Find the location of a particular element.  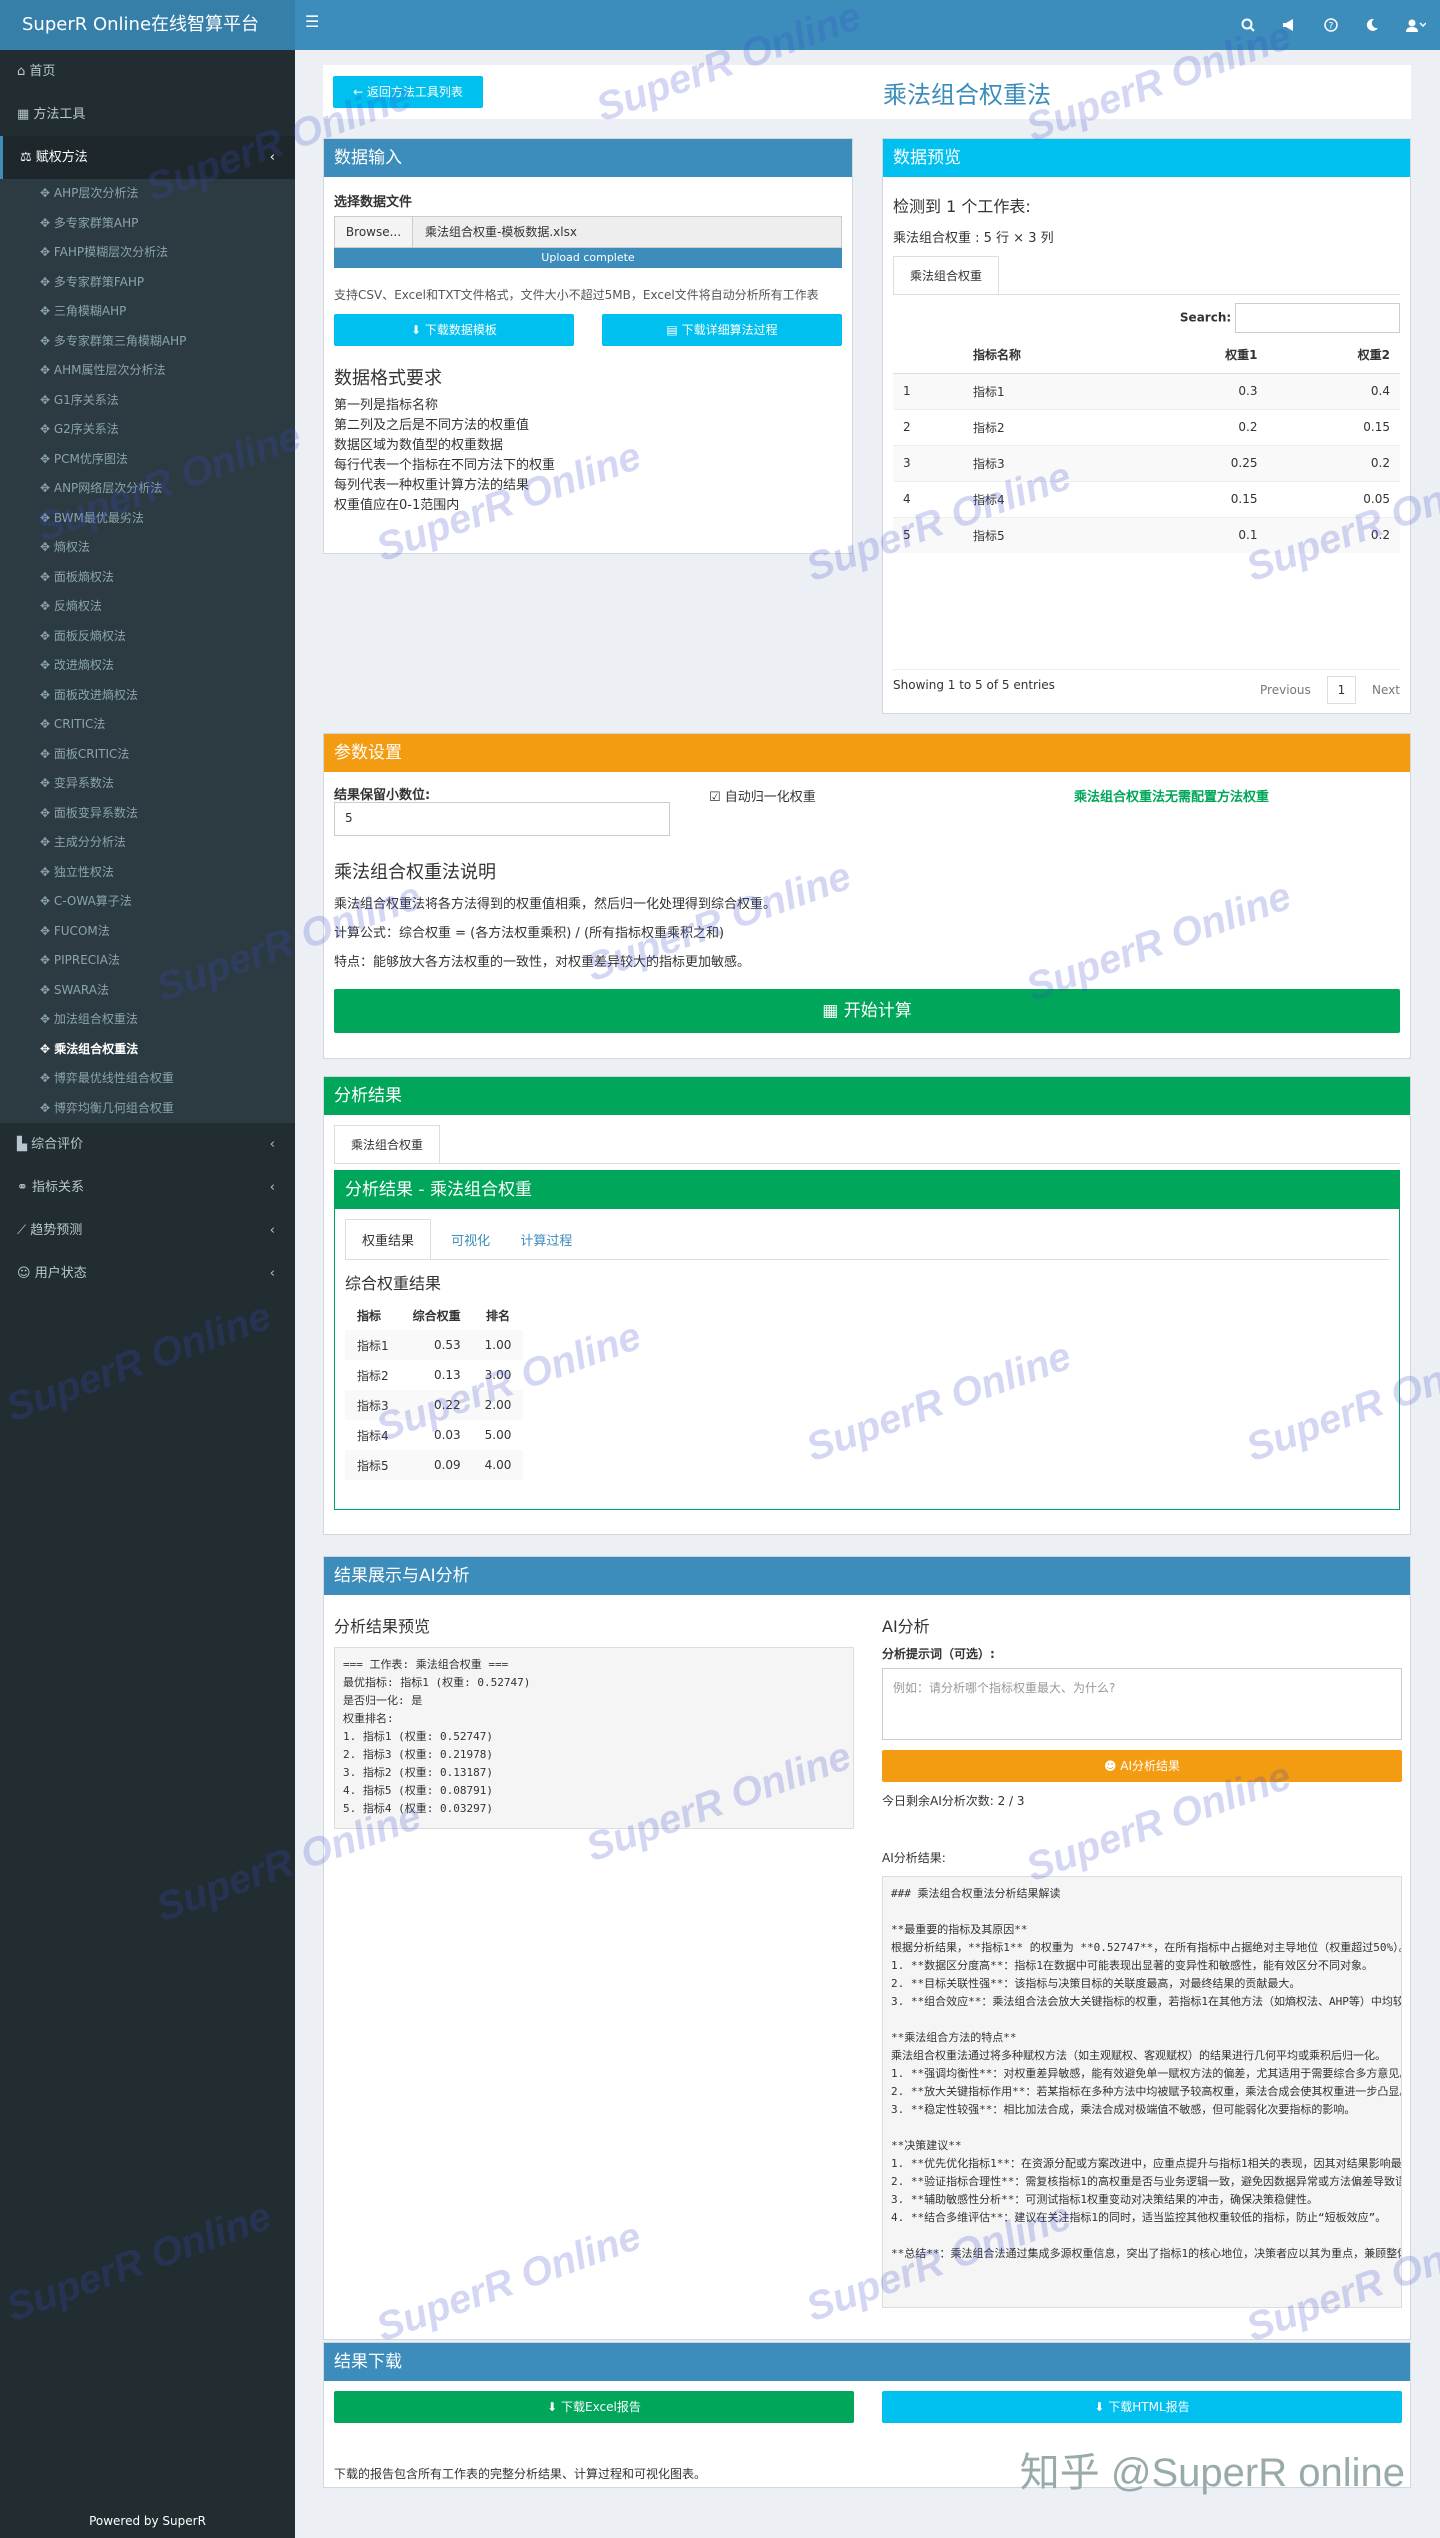

user-menu-icon is located at coordinates (1416, 25).